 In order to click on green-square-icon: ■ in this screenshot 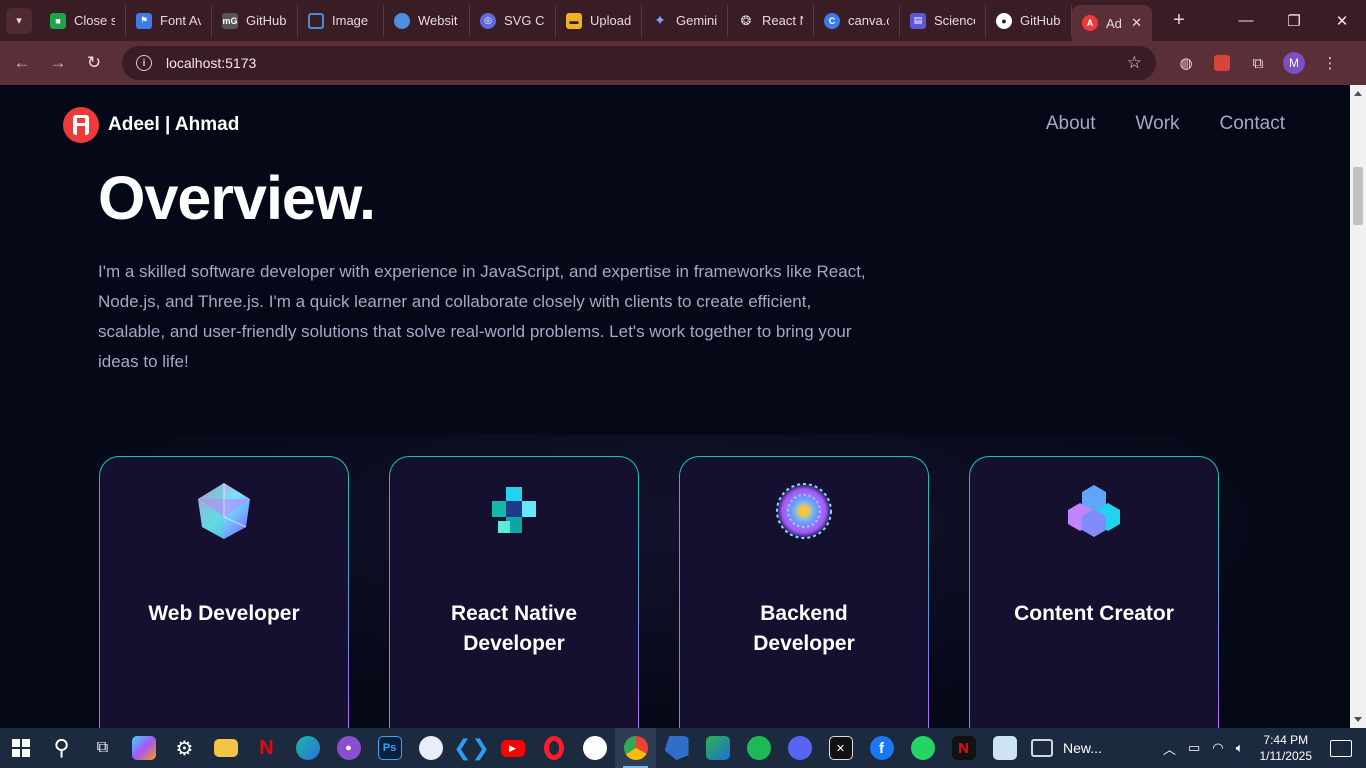, I will do `click(58, 20)`.